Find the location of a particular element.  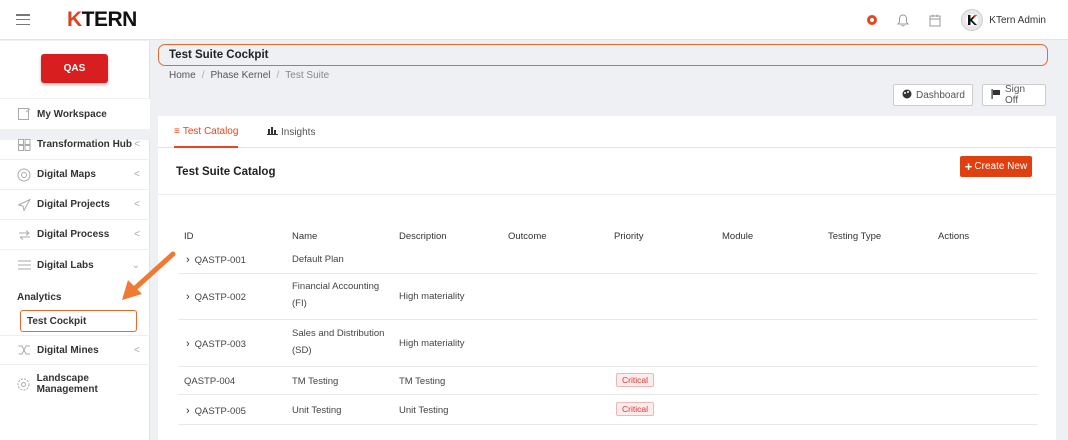

sidebar-item-landscape-management: Landscape Management is located at coordinates (75, 384).